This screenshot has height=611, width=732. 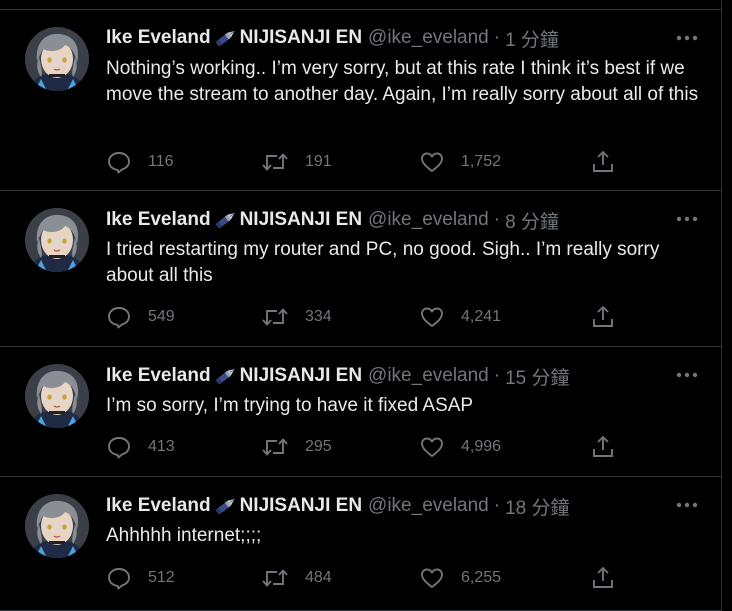 What do you see at coordinates (537, 506) in the screenshot?
I see `timestamp: 18 分鐘` at bounding box center [537, 506].